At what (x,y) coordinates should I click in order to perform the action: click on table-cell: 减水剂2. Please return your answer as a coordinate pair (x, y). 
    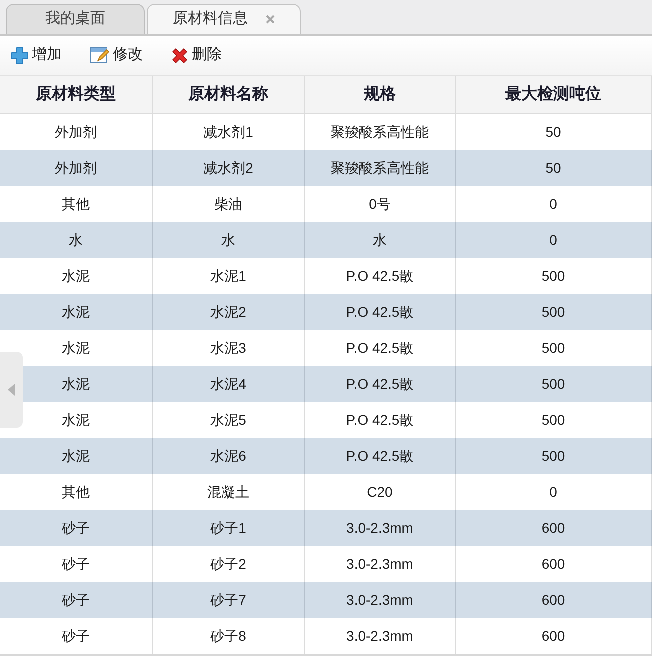
    Looking at the image, I should click on (229, 168).